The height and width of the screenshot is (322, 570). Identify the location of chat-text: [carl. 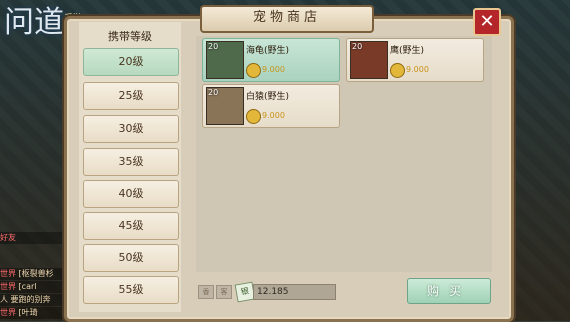
(27, 286).